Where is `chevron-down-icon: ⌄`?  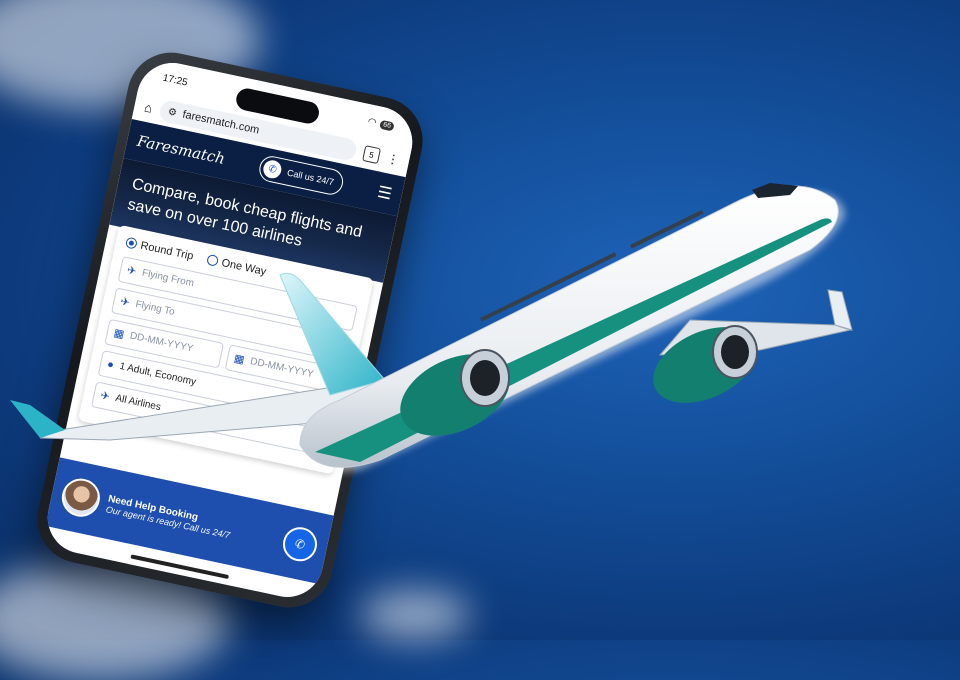 chevron-down-icon: ⌄ is located at coordinates (317, 441).